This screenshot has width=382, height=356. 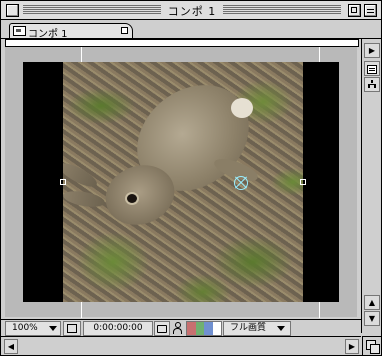 I want to click on channel-button, so click(x=204, y=328).